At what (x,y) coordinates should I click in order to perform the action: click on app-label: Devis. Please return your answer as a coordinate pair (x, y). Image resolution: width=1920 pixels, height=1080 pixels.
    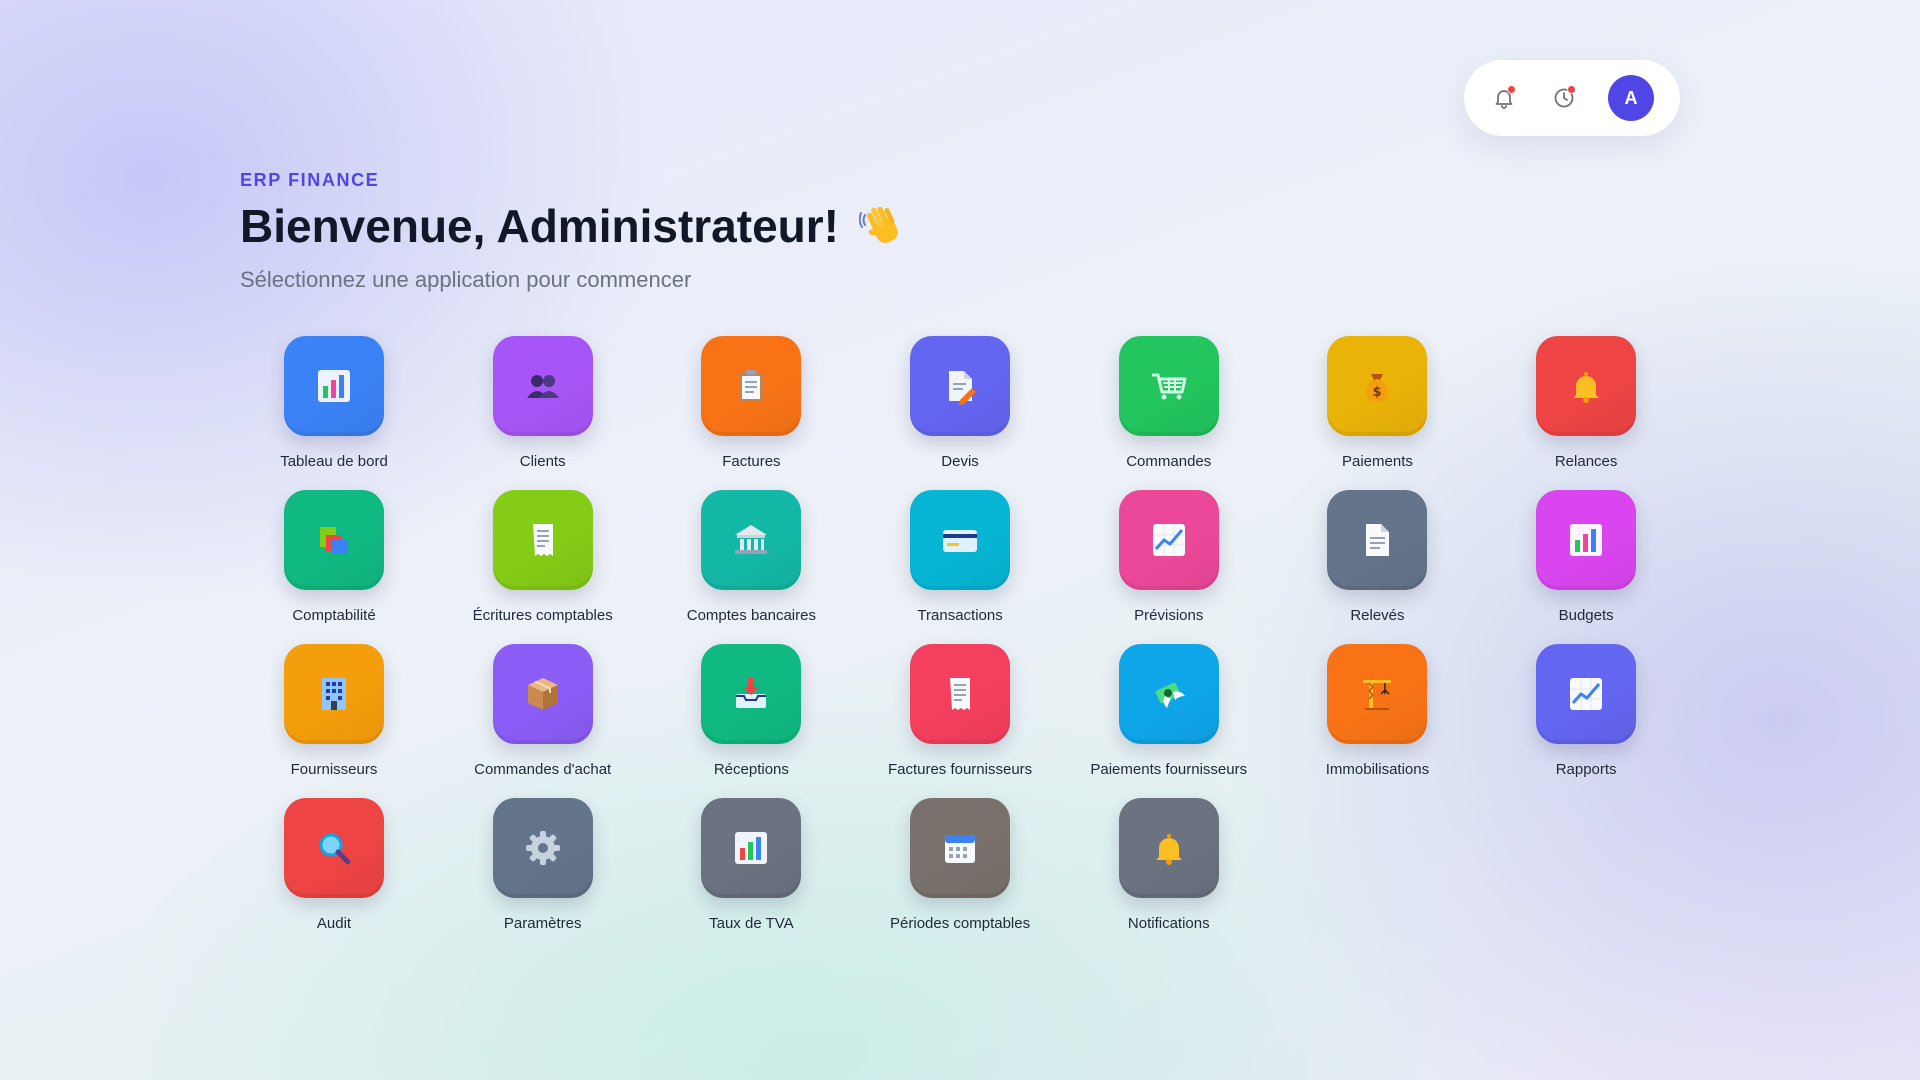
    Looking at the image, I should click on (960, 461).